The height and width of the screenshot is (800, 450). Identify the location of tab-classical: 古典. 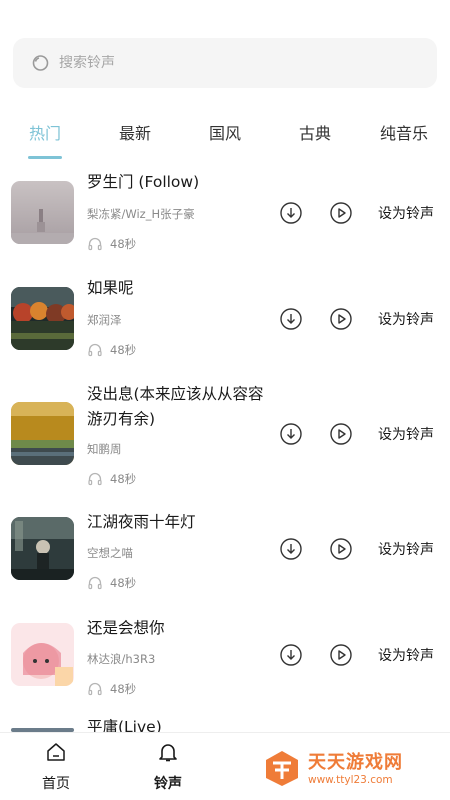
(315, 132).